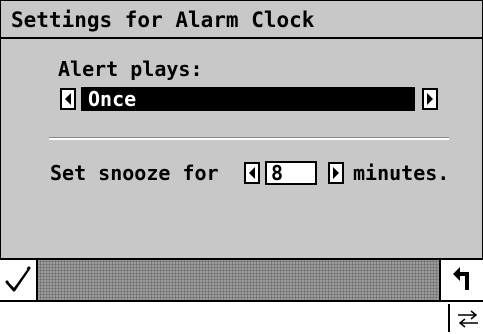 This screenshot has width=483, height=334. I want to click on checkmark-icon, so click(18, 279).